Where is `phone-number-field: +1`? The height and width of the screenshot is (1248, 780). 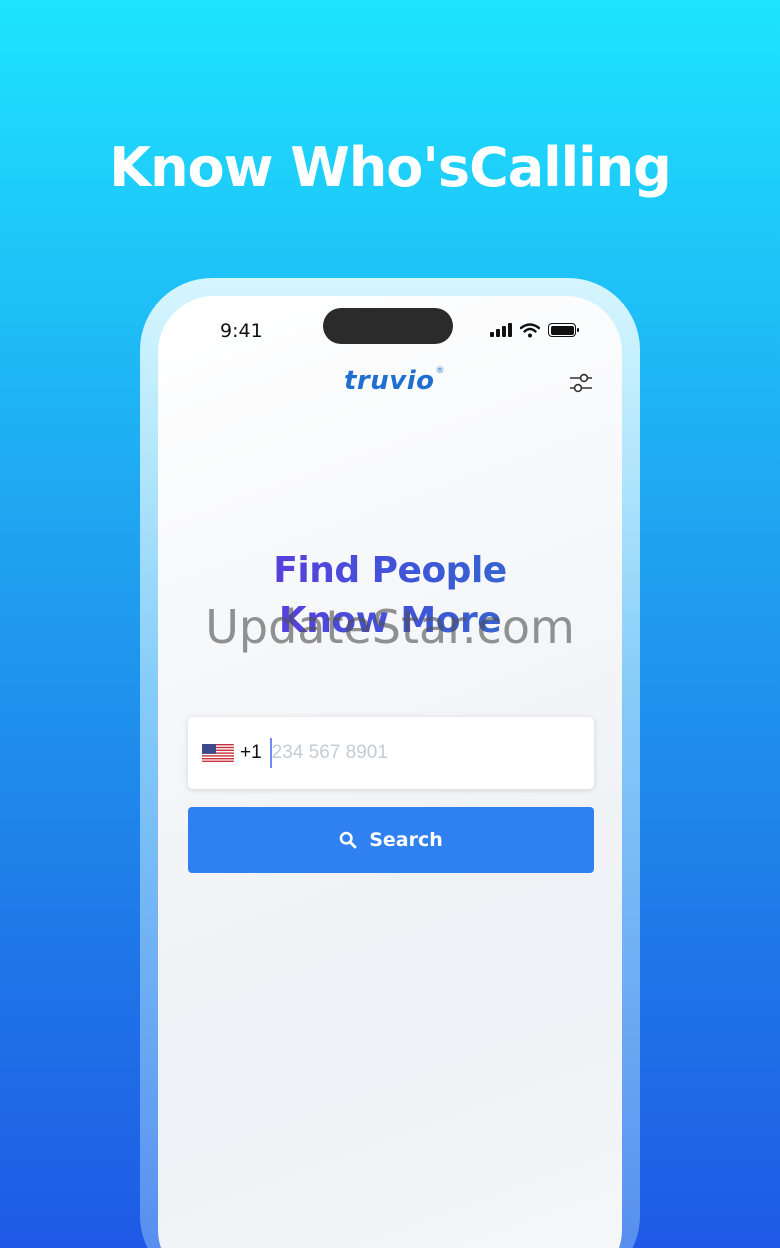
phone-number-field: +1 is located at coordinates (391, 753).